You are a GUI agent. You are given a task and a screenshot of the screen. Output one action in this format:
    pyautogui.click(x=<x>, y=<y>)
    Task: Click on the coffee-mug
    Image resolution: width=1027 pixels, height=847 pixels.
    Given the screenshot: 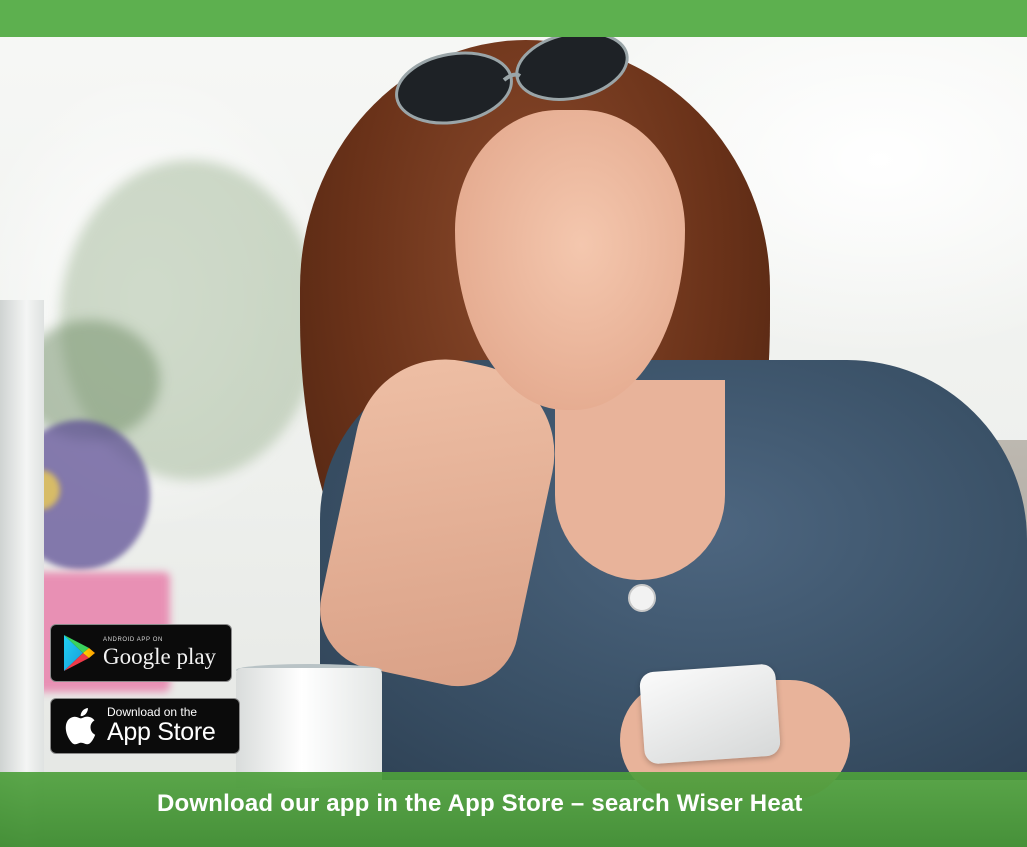 What is the action you would take?
    pyautogui.click(x=309, y=728)
    